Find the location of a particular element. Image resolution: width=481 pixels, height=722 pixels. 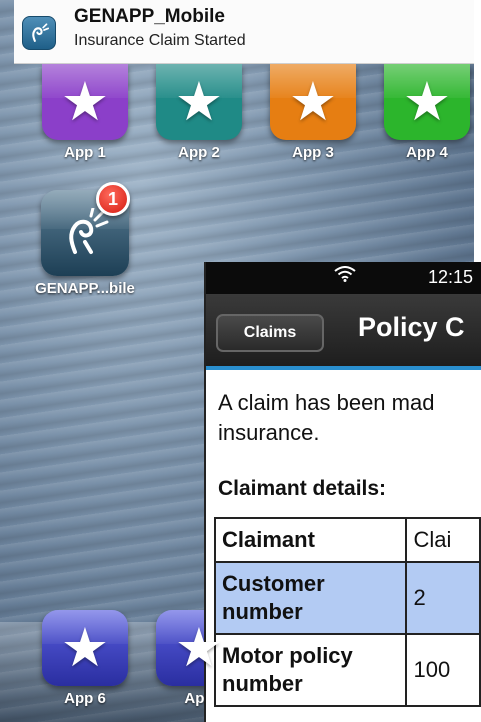

app-6: ★ App 6 is located at coordinates (85, 658).